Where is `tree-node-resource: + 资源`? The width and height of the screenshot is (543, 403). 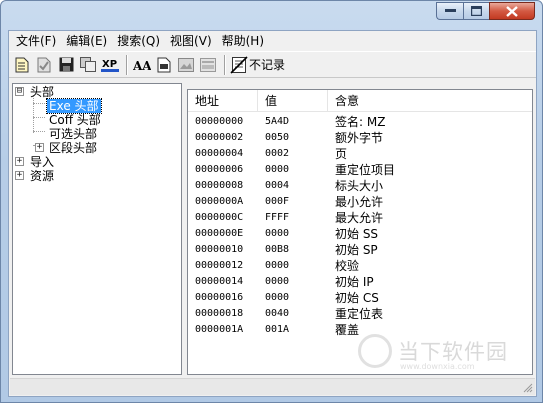
tree-node-resource: + 资源 is located at coordinates (97, 176).